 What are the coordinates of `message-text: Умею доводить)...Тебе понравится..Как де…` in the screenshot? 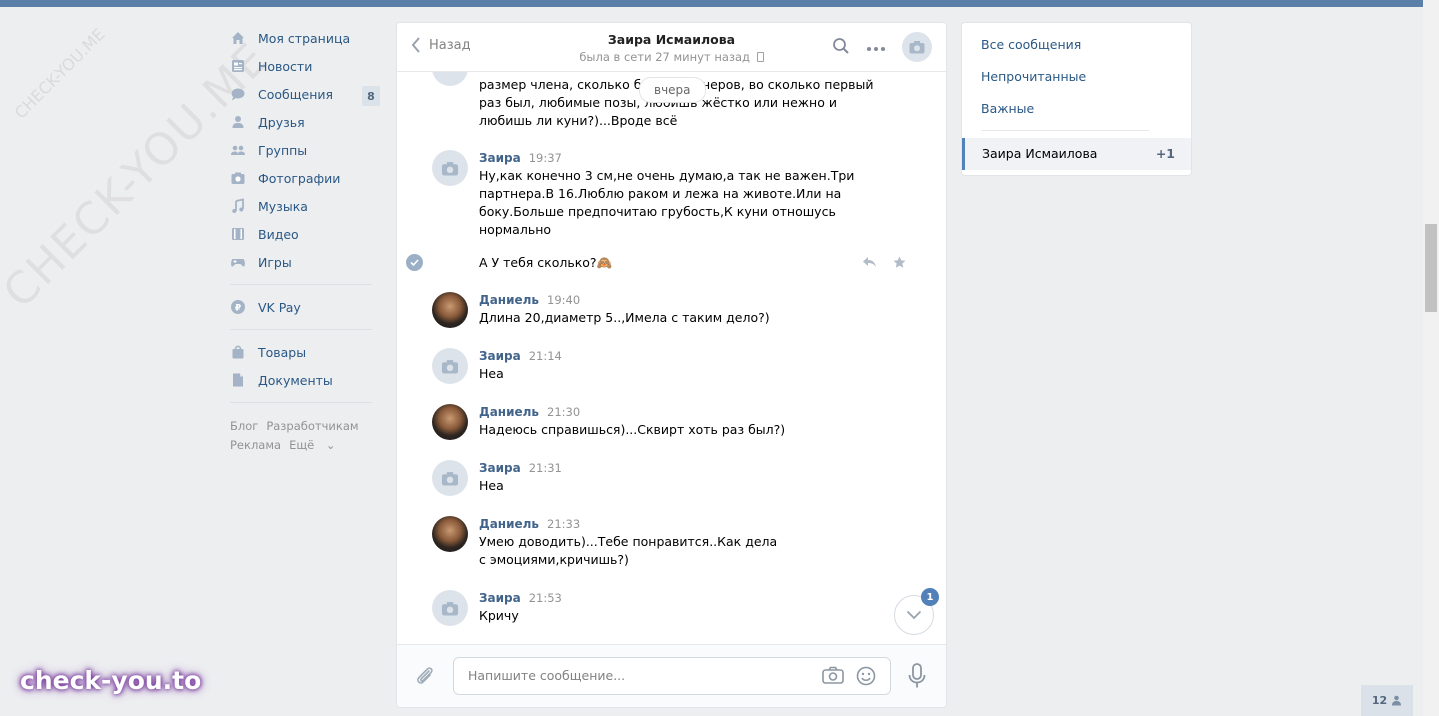 It's located at (628, 550).